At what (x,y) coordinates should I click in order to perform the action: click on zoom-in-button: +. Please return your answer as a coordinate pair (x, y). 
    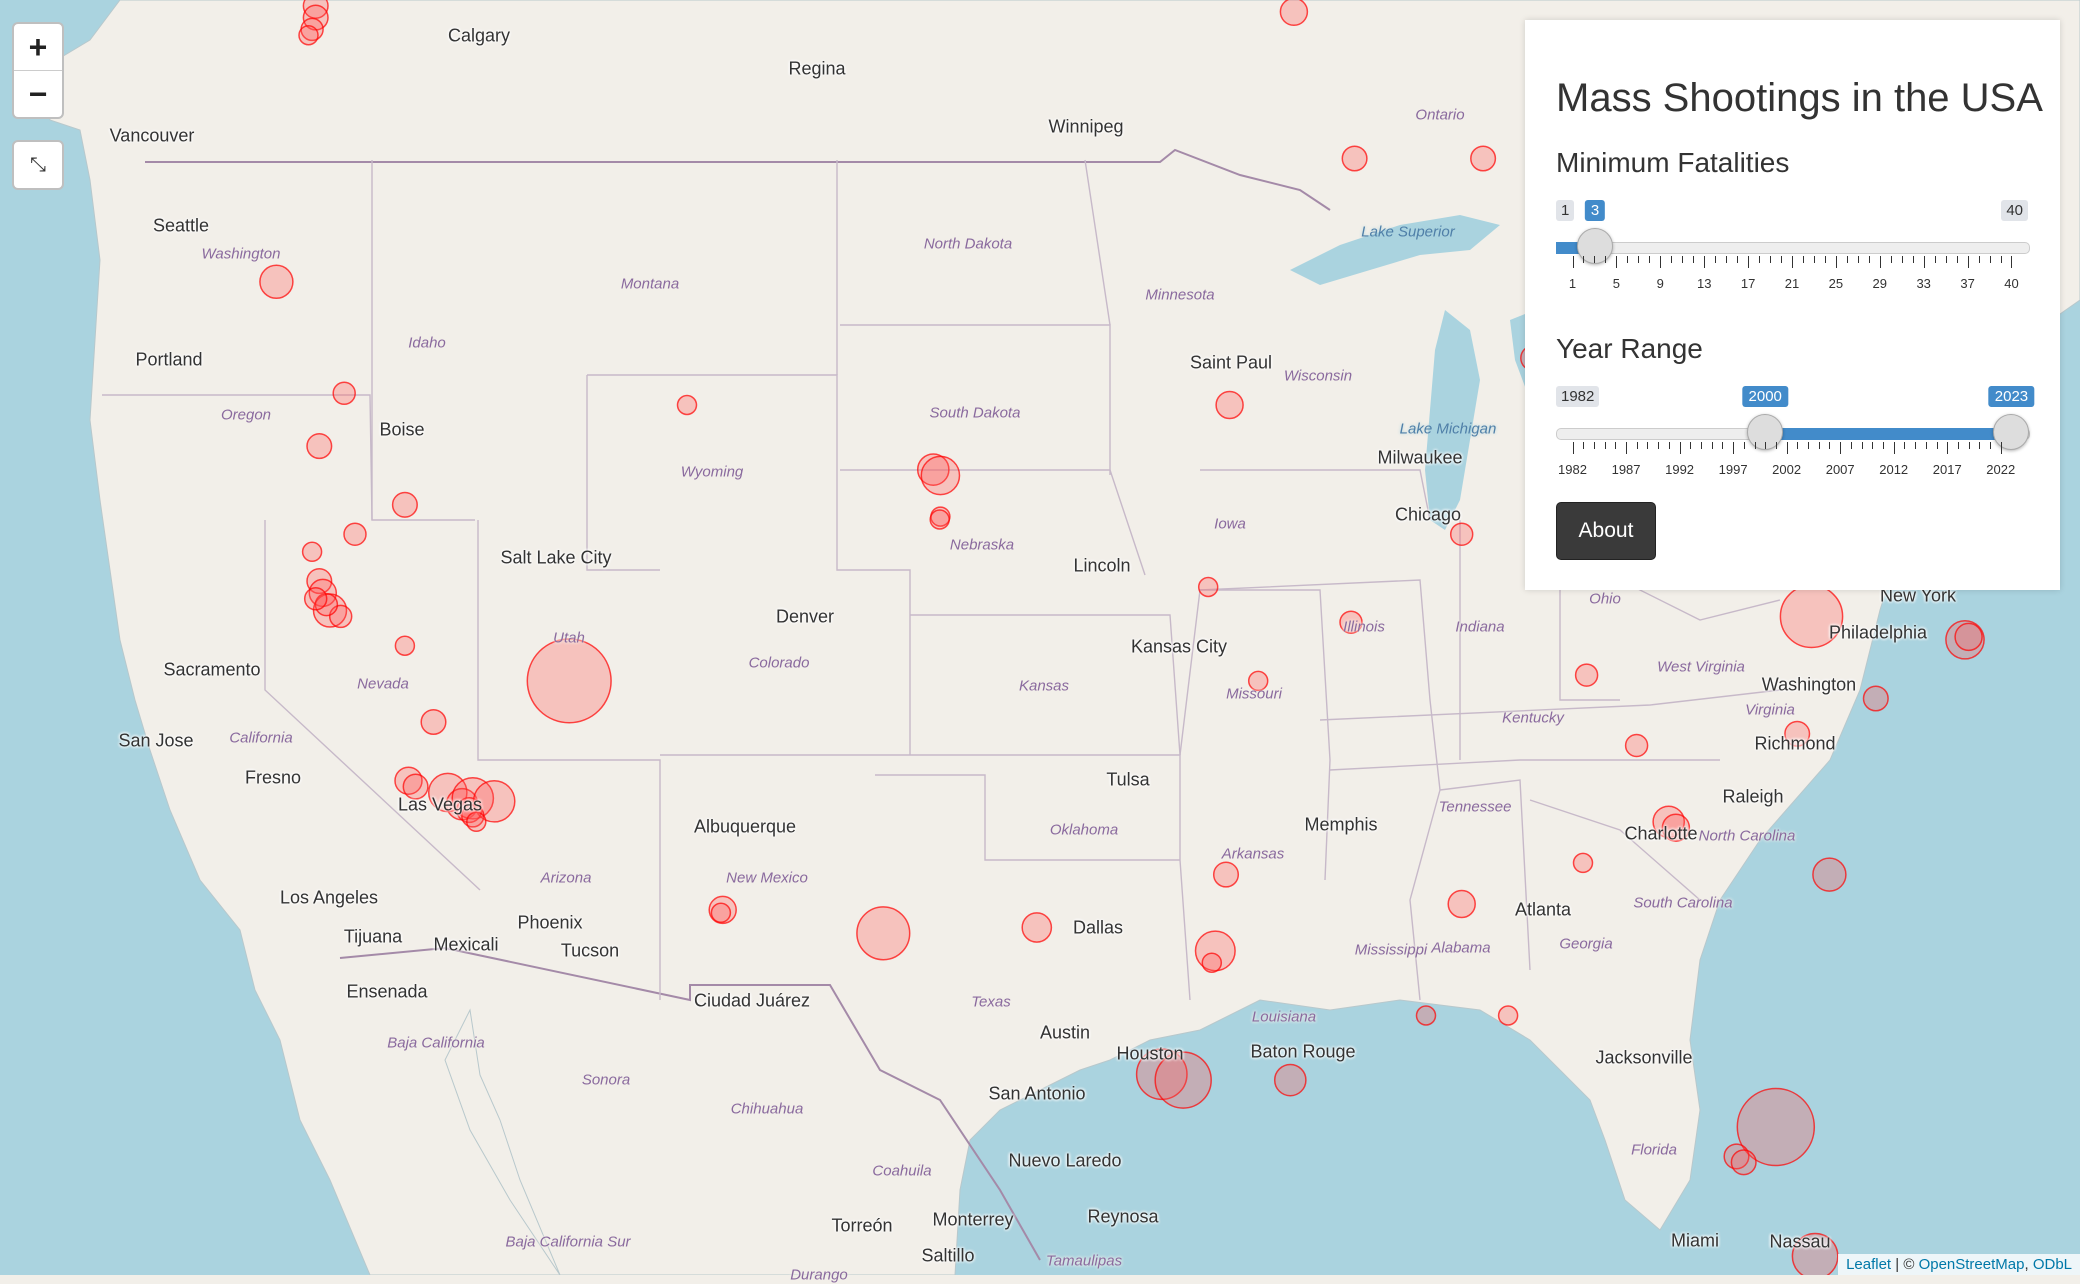
    Looking at the image, I should click on (38, 47).